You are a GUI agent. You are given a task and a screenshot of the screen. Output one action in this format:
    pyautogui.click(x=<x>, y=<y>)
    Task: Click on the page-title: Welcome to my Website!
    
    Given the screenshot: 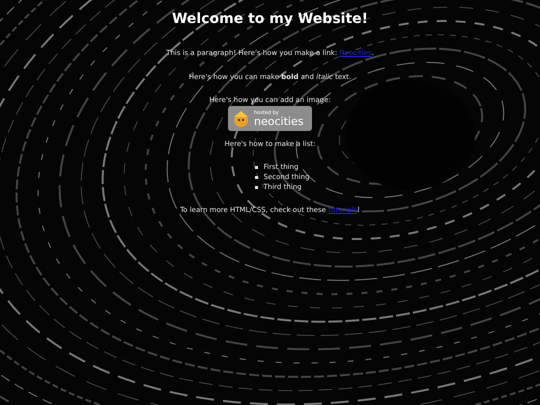 What is the action you would take?
    pyautogui.click(x=270, y=19)
    